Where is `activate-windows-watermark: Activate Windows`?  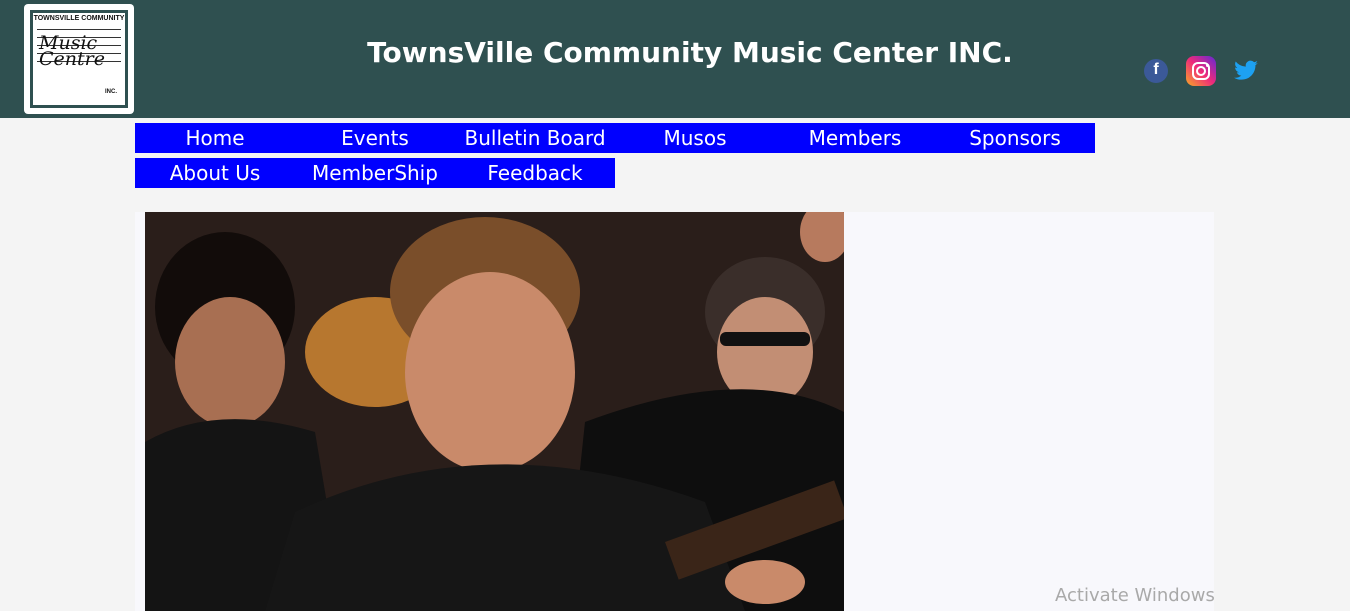 activate-windows-watermark: Activate Windows is located at coordinates (1135, 595).